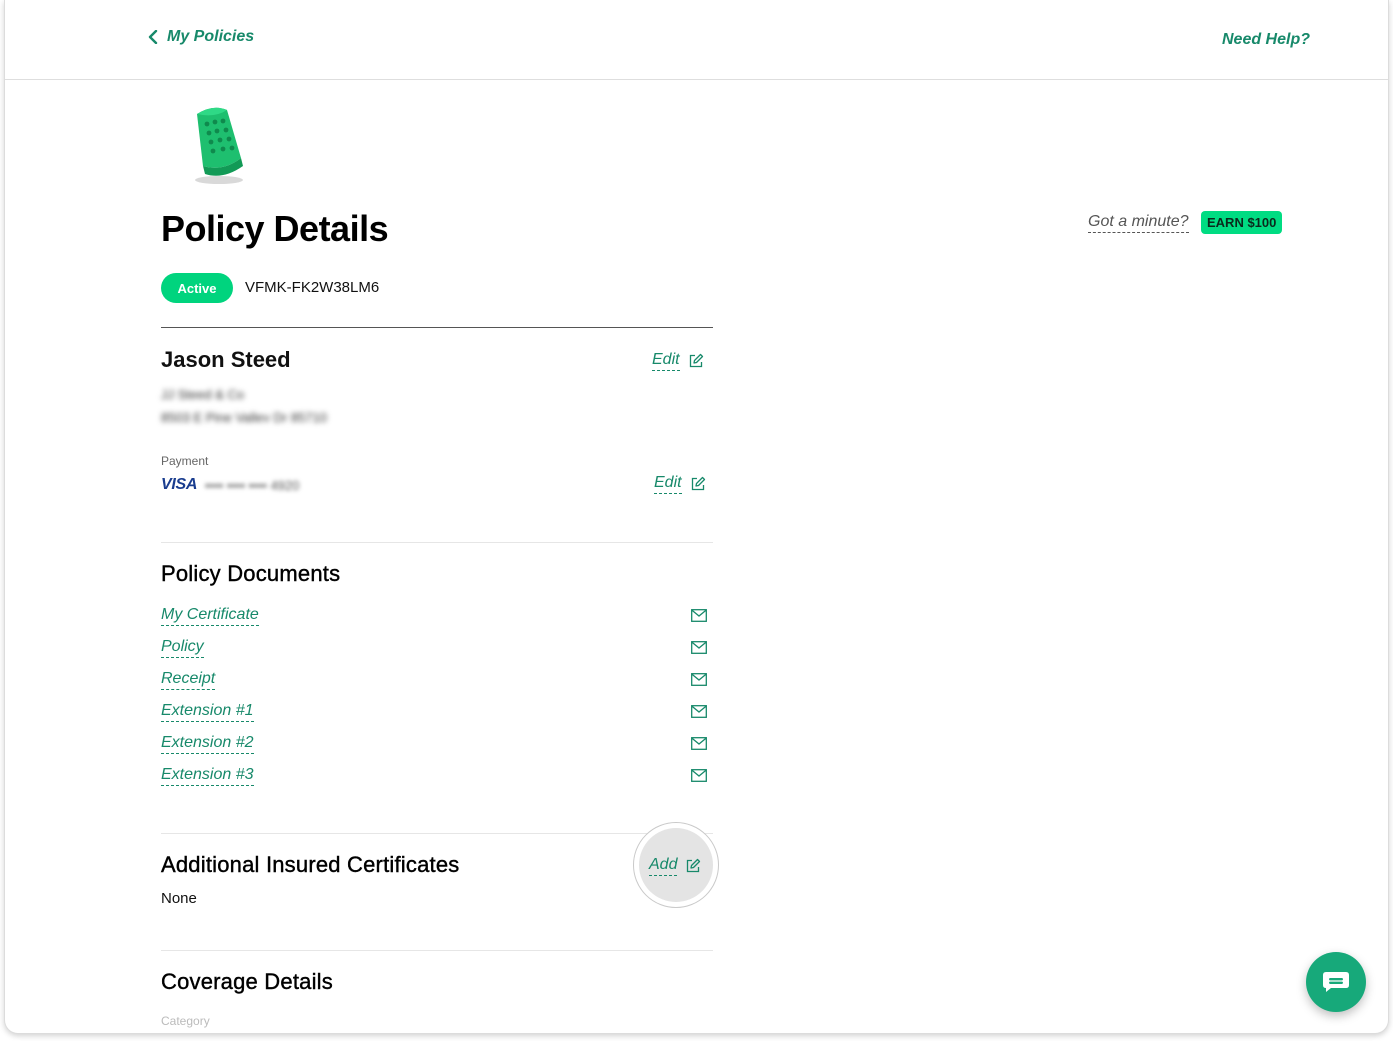  Describe the element at coordinates (666, 361) in the screenshot. I see `edit-insured-label: Edit` at that location.